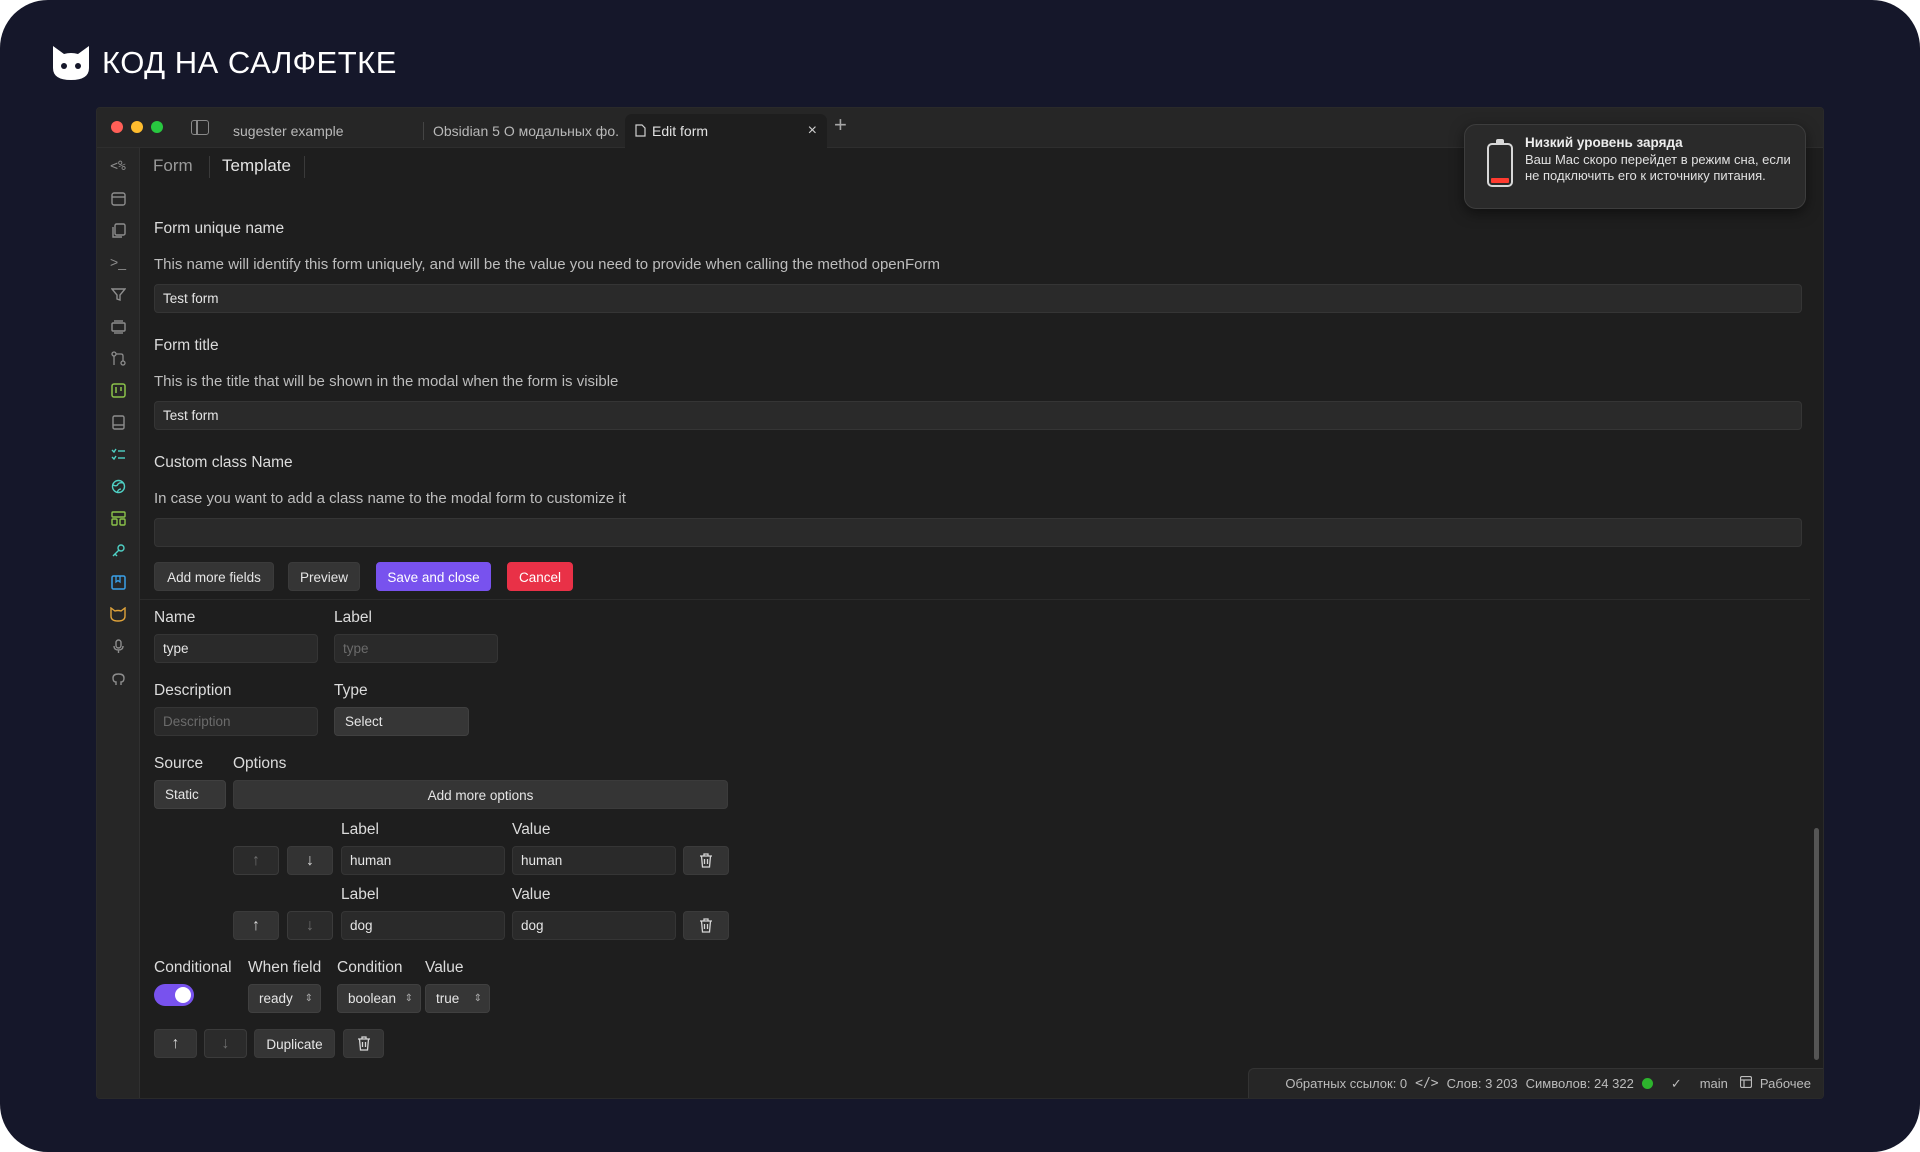  I want to click on save-and-close-button: Save and close, so click(433, 576).